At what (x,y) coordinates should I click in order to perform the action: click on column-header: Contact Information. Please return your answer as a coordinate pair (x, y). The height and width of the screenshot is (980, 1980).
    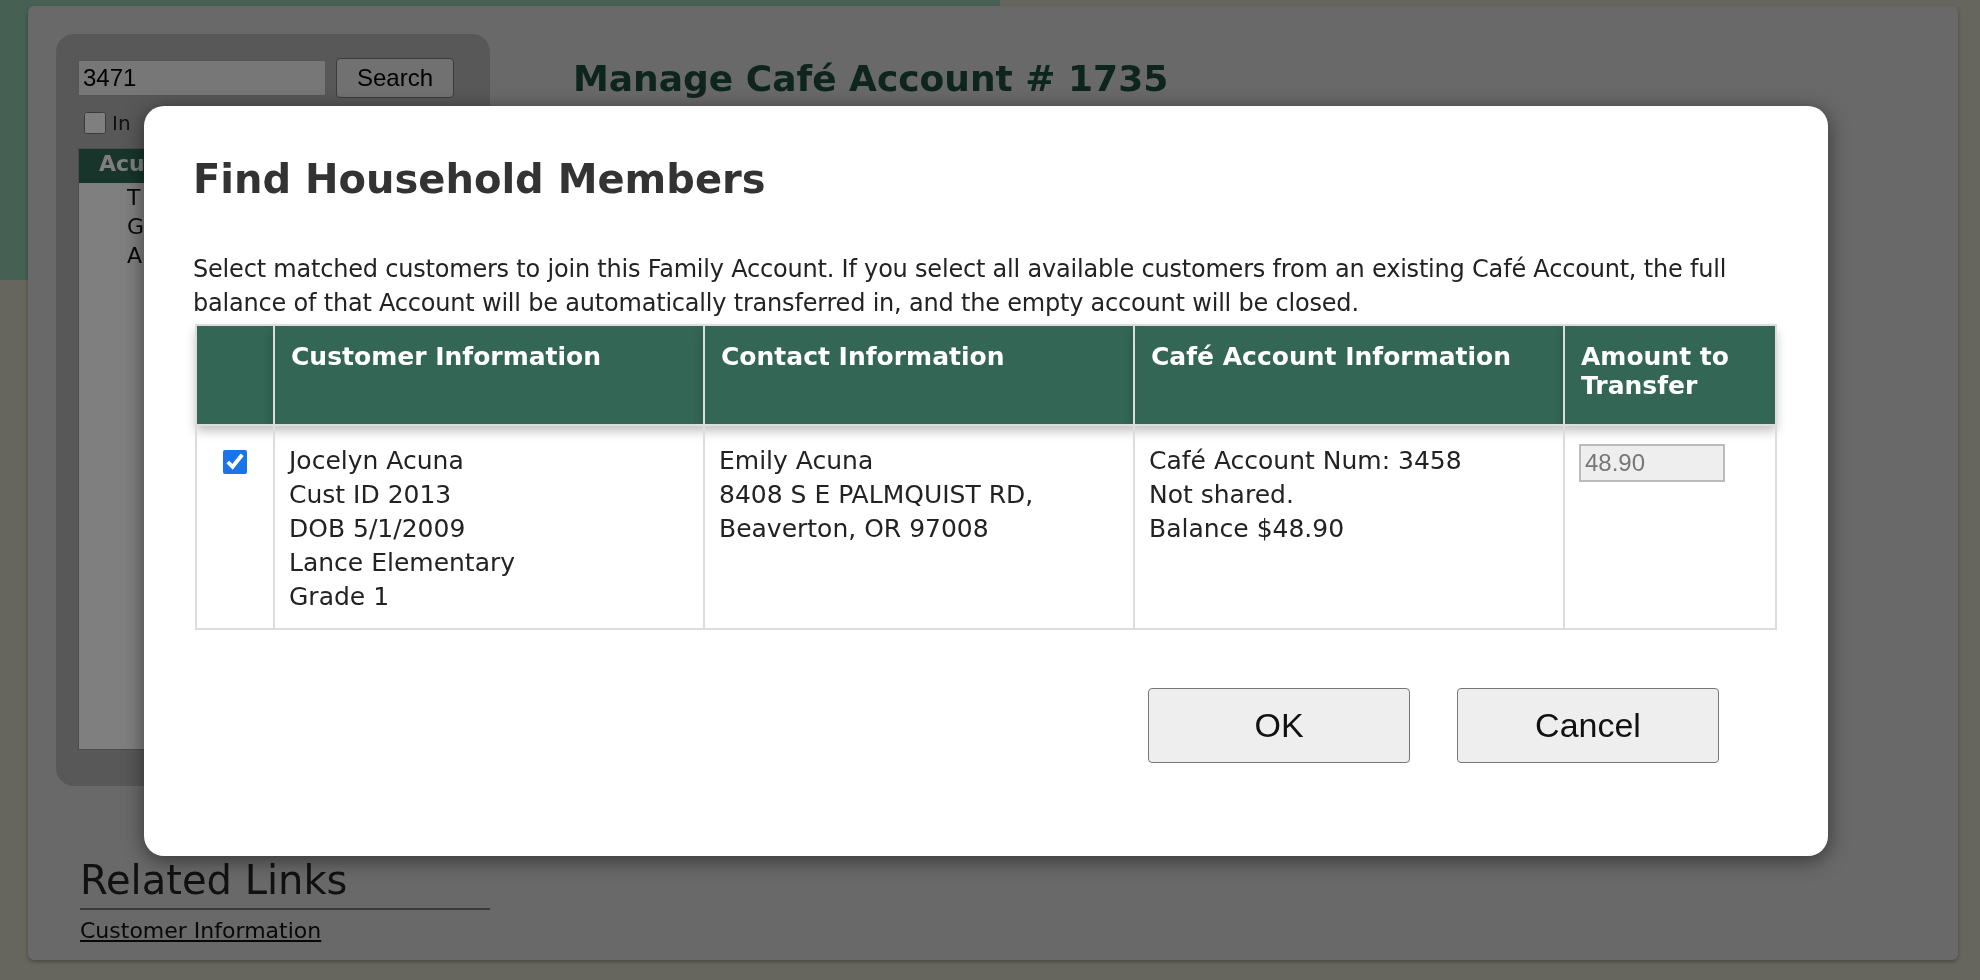
    Looking at the image, I should click on (919, 375).